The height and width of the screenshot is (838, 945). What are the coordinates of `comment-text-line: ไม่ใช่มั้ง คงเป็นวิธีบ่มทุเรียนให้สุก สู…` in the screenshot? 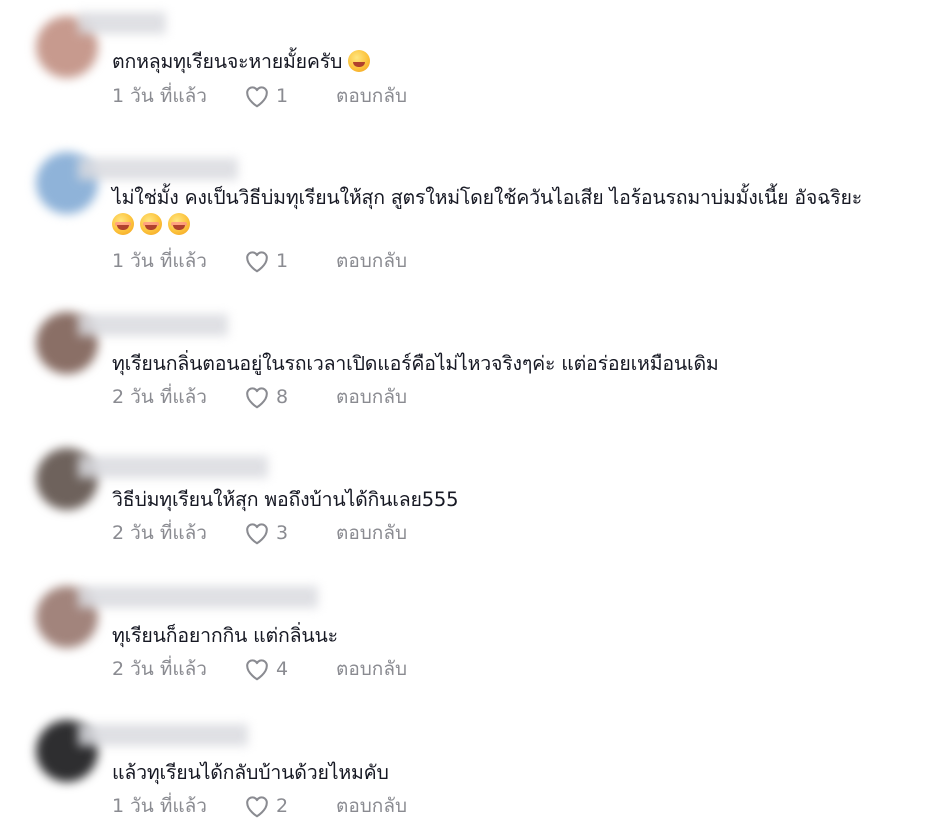 It's located at (487, 197).